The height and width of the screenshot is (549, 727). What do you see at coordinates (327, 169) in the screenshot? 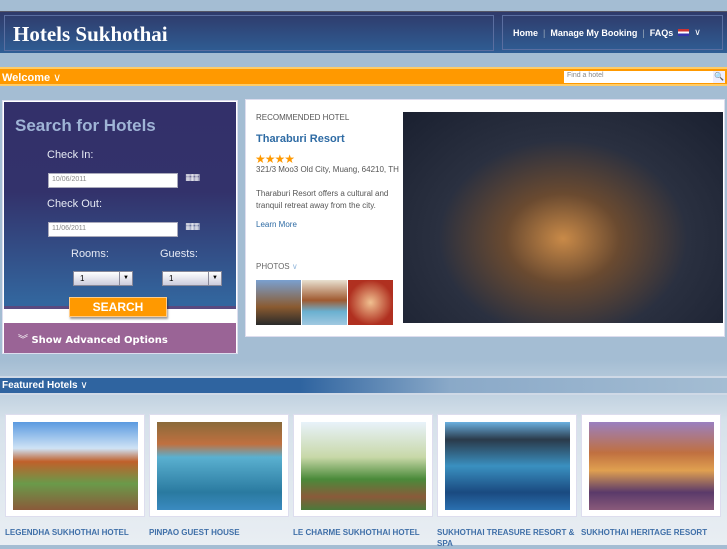
I see `hotel-address: 321/3 Moo3 Old City, Muang, 64210, TH` at bounding box center [327, 169].